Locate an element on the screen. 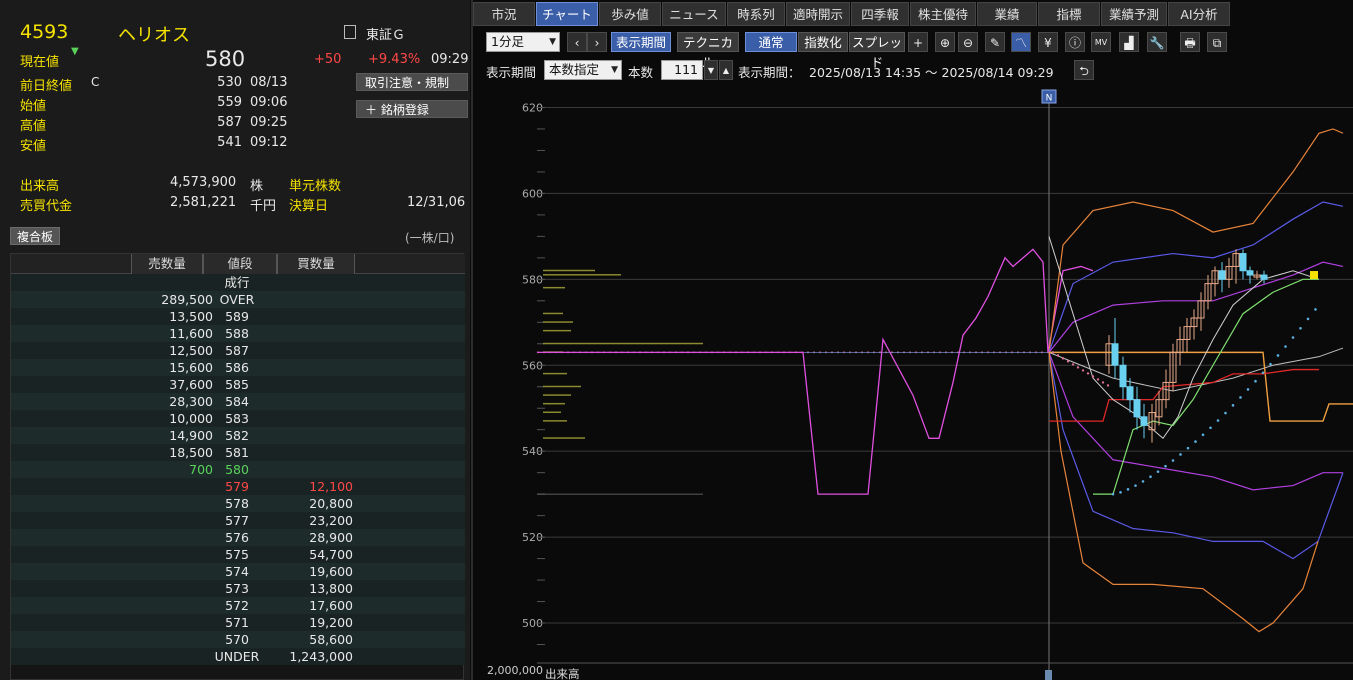  zoom-out-button: ⊖ is located at coordinates (968, 42).